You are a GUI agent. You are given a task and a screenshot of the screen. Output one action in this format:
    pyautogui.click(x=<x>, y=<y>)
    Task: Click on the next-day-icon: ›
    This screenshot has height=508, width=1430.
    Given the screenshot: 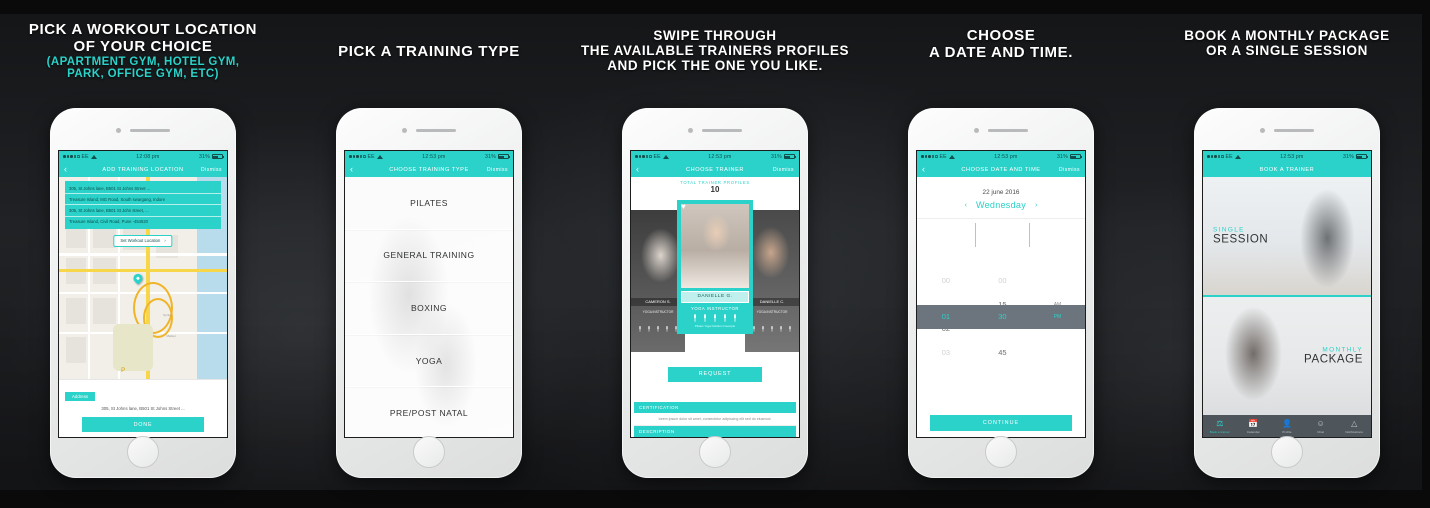 What is the action you would take?
    pyautogui.click(x=1036, y=205)
    